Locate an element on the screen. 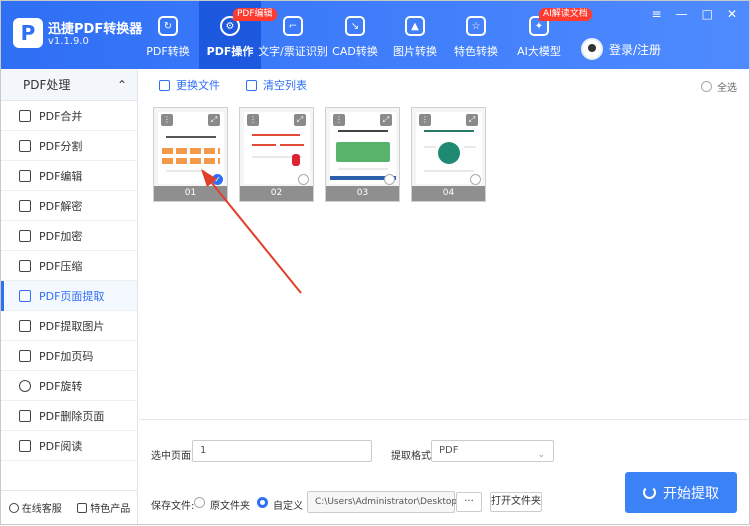 The height and width of the screenshot is (526, 750). chevron-down-icon: ⌄ is located at coordinates (541, 455).